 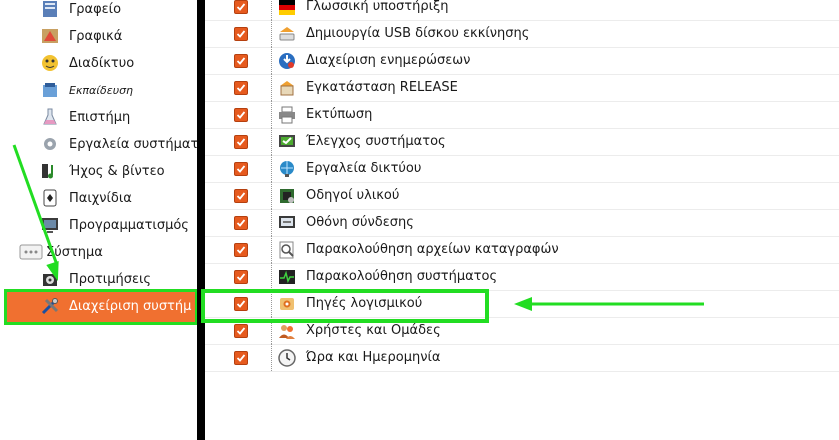 What do you see at coordinates (373, 357) in the screenshot?
I see `list-item-label: Ώρα και Ημερομηνία` at bounding box center [373, 357].